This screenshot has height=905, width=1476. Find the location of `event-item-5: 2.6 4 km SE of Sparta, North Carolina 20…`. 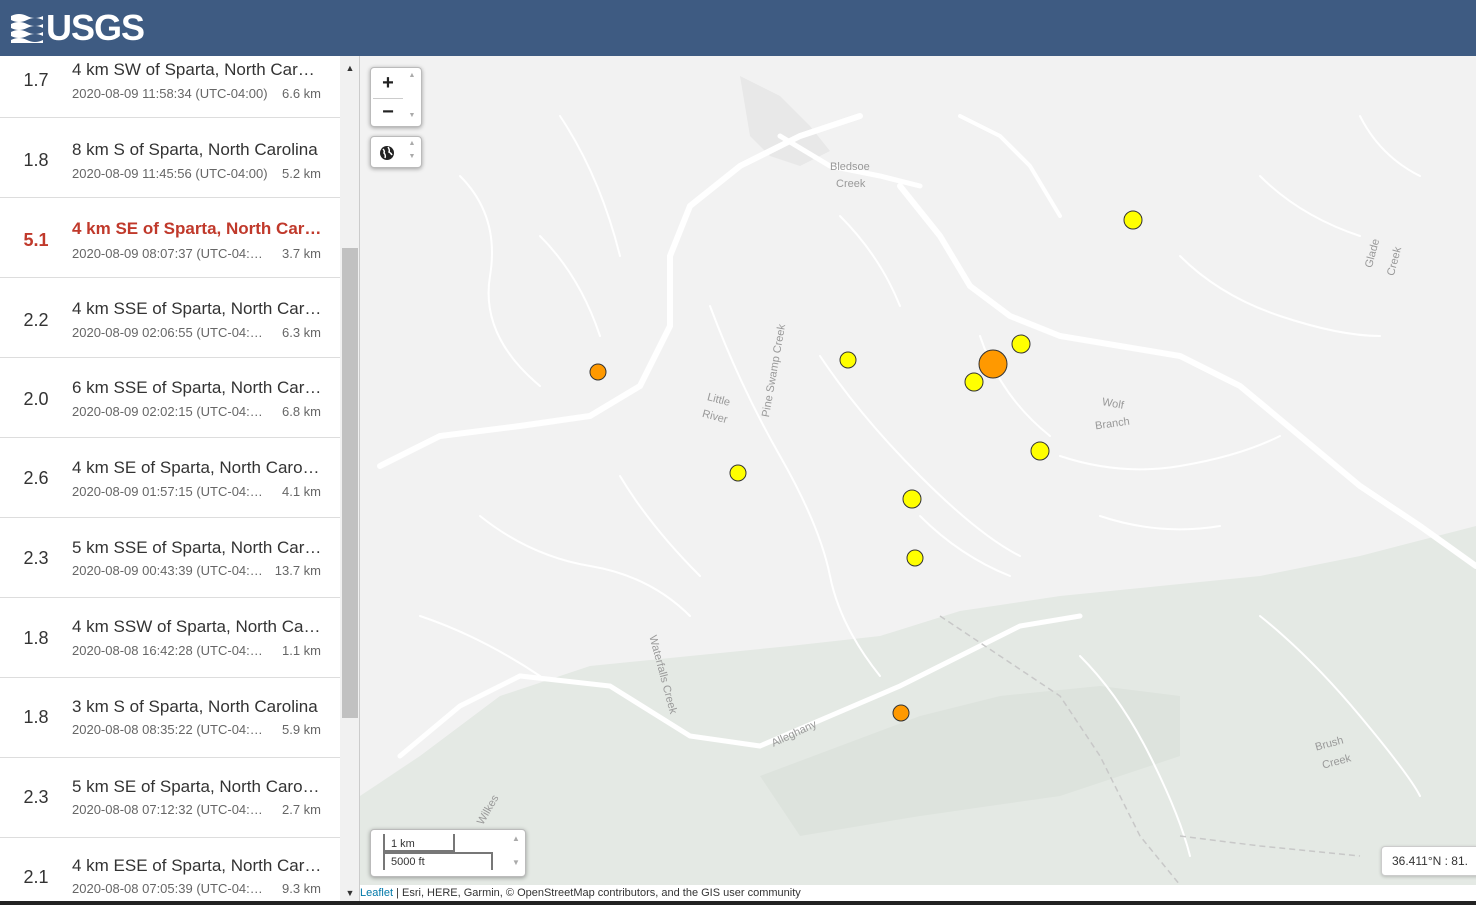

event-item-5: 2.6 4 km SE of Sparta, North Carolina 20… is located at coordinates (170, 478).